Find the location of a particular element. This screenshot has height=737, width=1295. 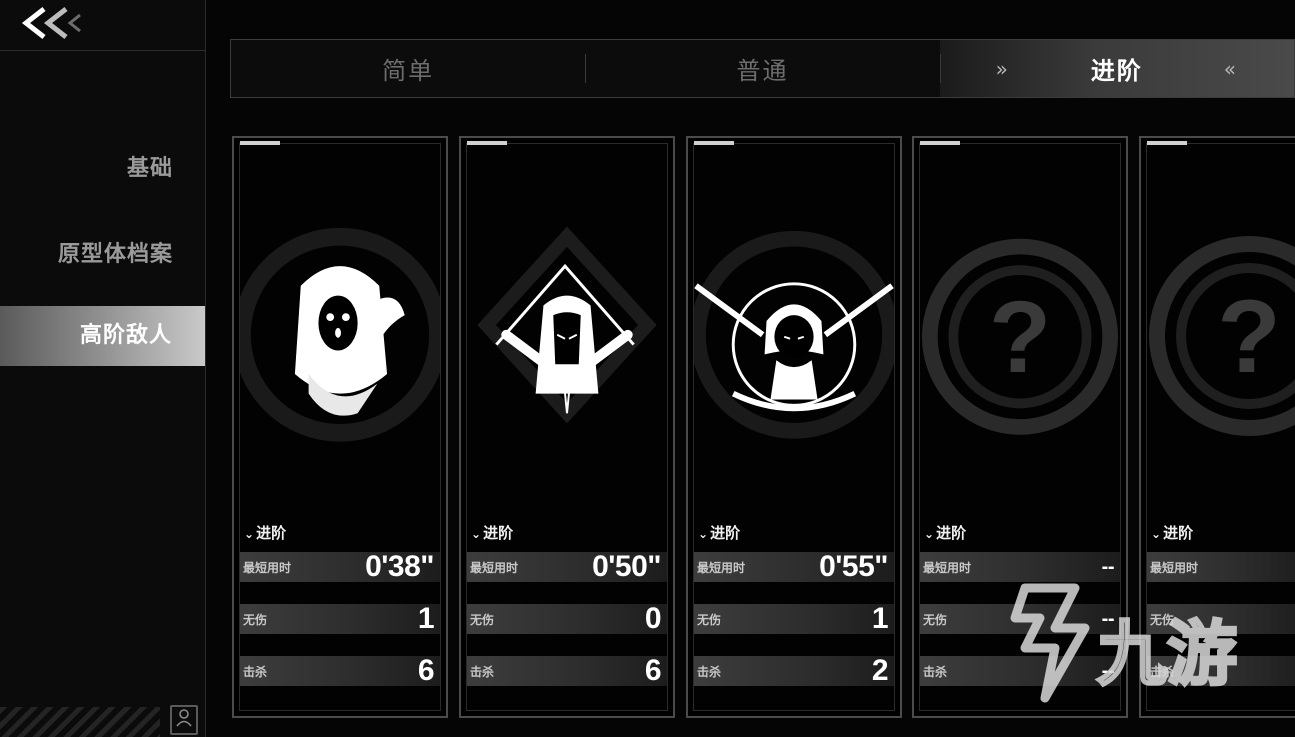

id-card-icon is located at coordinates (184, 720).